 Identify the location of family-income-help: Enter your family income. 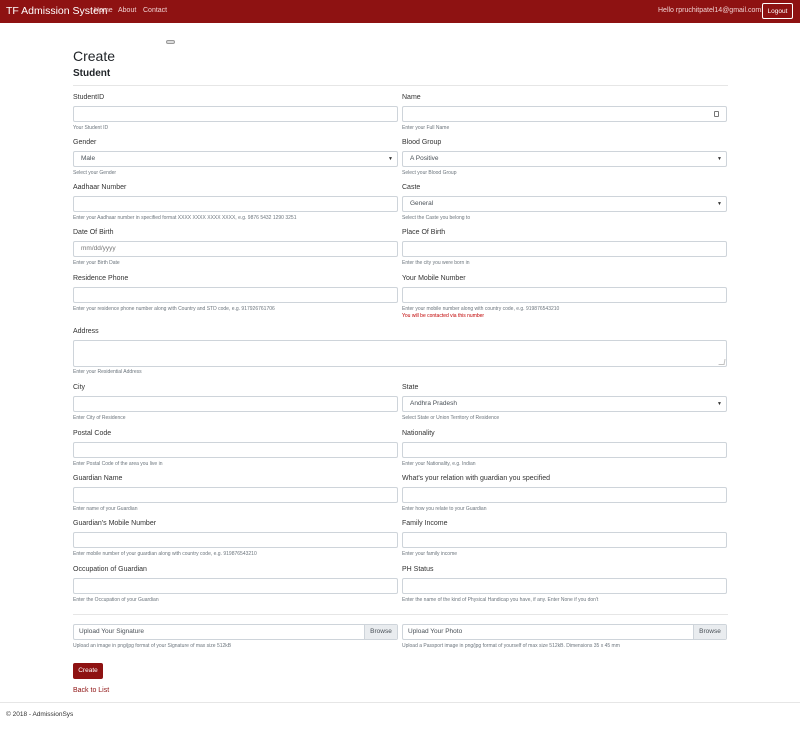
(430, 554).